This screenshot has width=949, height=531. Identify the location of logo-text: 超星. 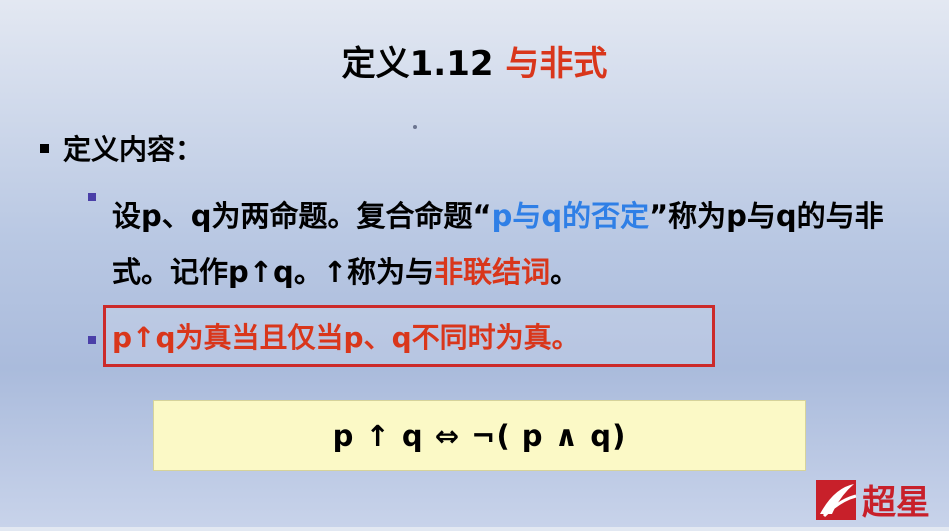
(896, 503).